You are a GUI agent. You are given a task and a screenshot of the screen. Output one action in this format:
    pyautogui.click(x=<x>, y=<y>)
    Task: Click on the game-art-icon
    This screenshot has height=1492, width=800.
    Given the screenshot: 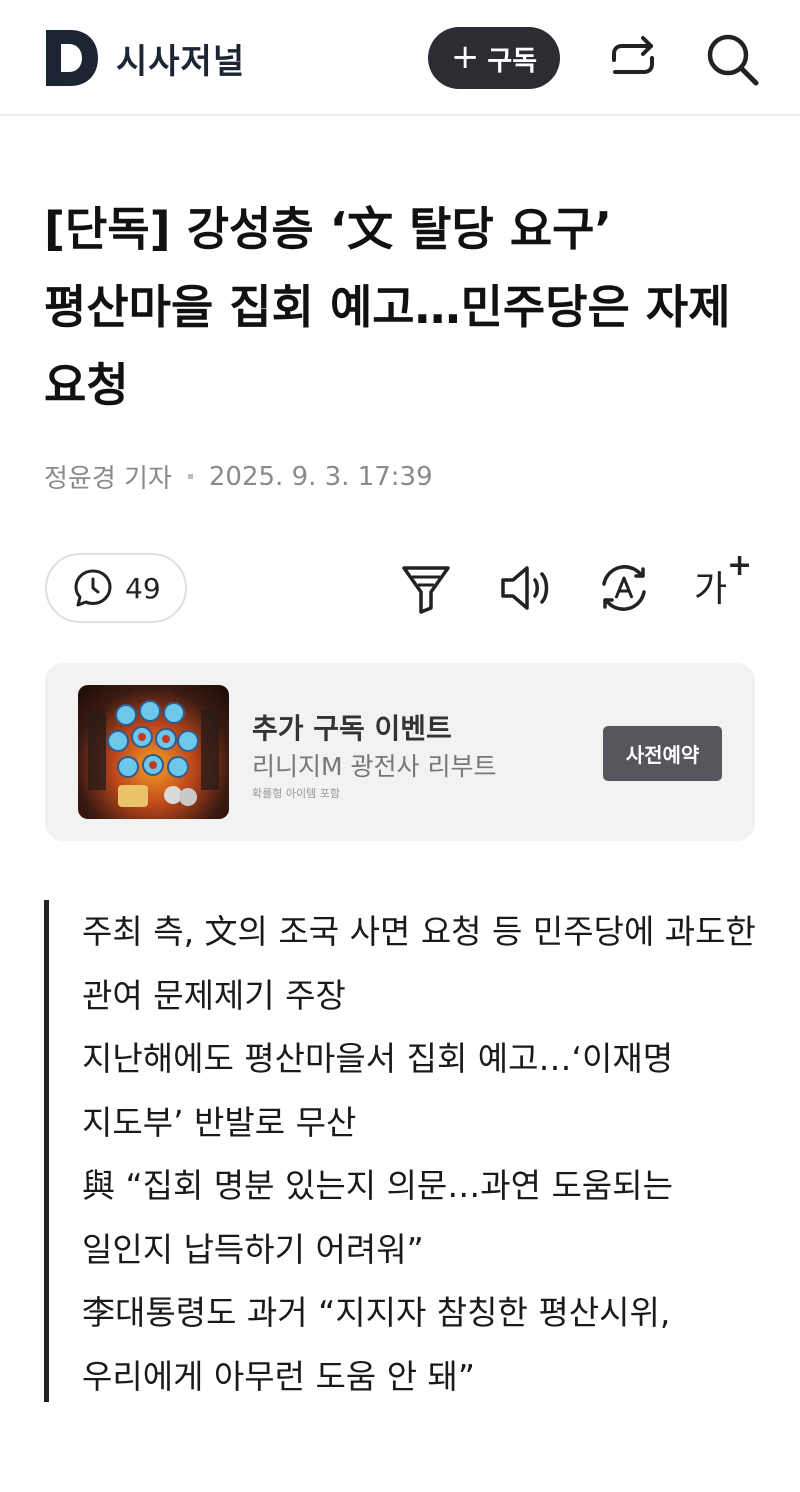 What is the action you would take?
    pyautogui.click(x=153, y=753)
    